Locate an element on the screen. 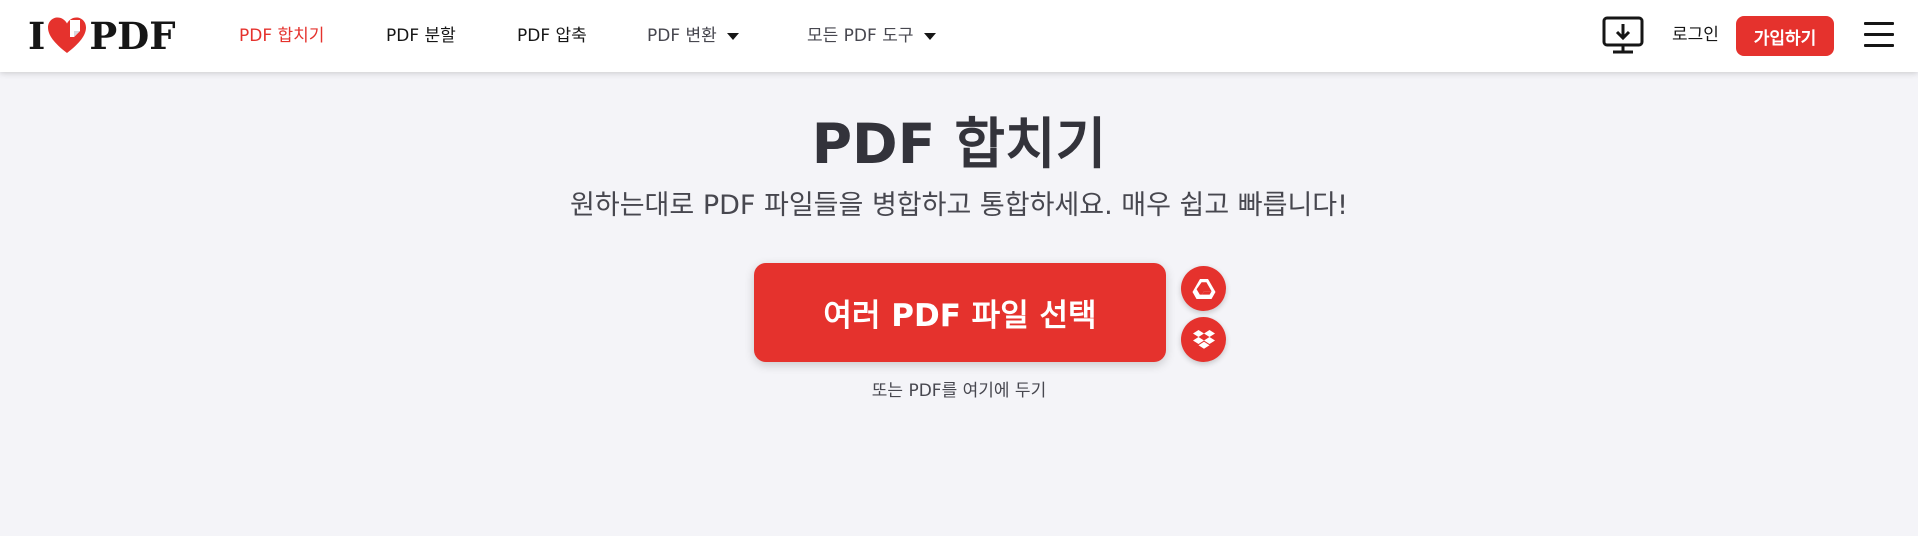 This screenshot has height=536, width=1918. select-pdf-files-button: 여러 PDF 파일 선택 is located at coordinates (960, 312).